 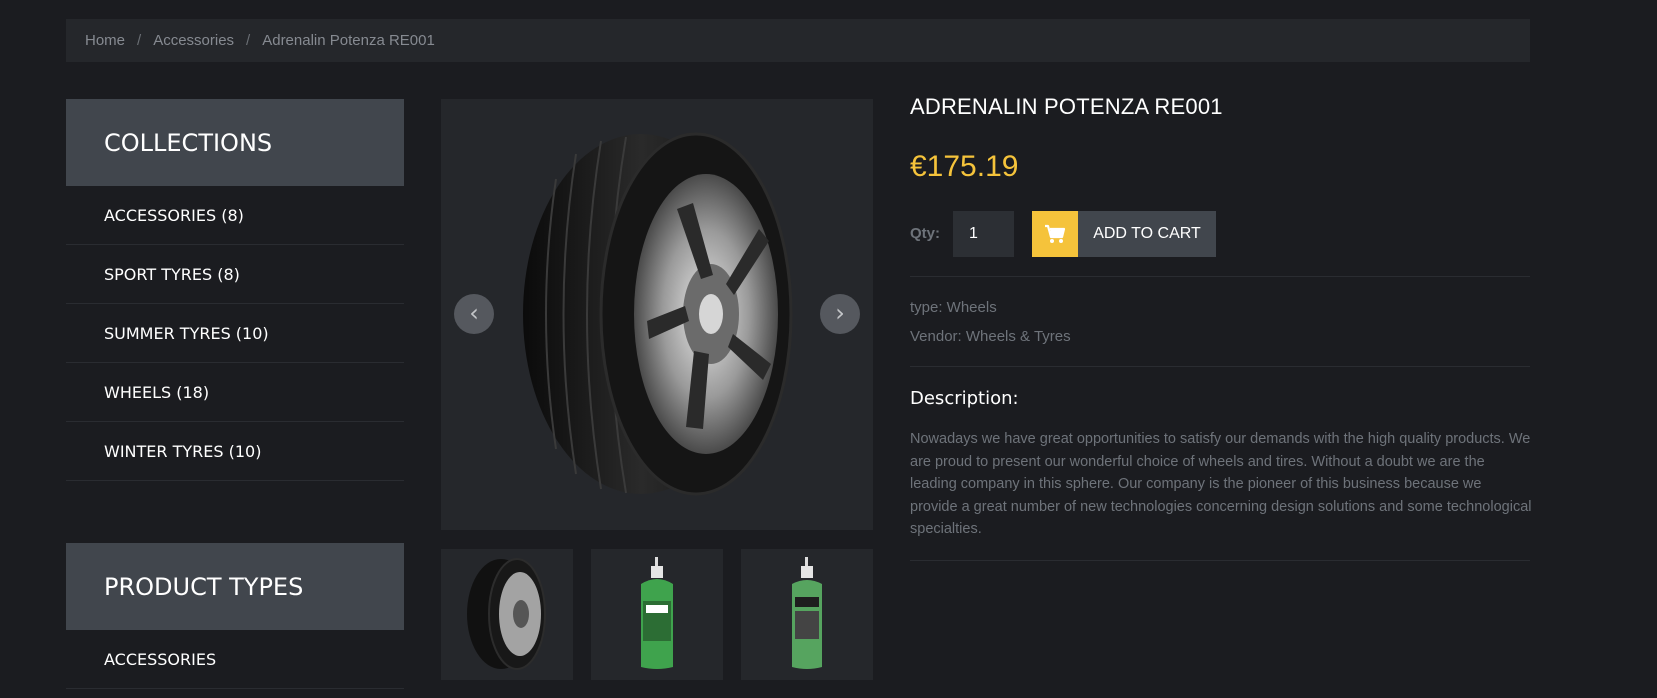 What do you see at coordinates (235, 274) in the screenshot?
I see `collection-item-sport-tyres: SPORT TYRES (8)` at bounding box center [235, 274].